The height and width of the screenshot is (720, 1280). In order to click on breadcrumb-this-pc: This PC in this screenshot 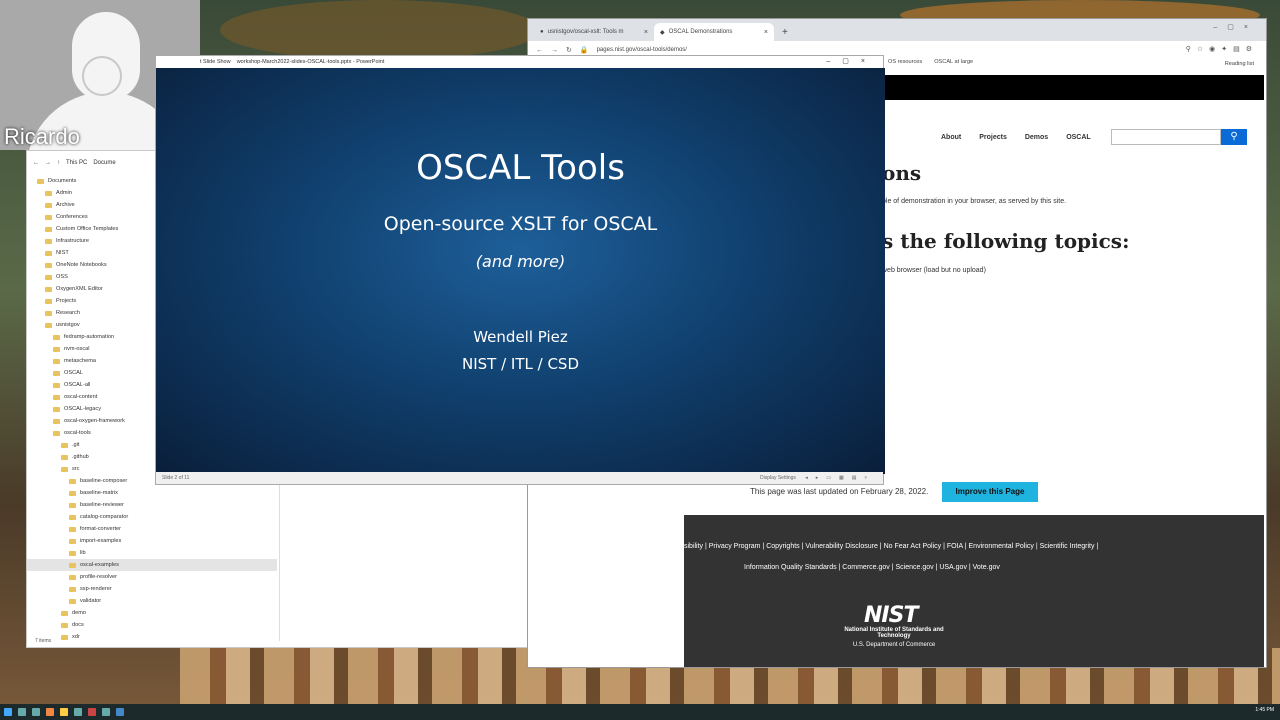, I will do `click(76, 163)`.